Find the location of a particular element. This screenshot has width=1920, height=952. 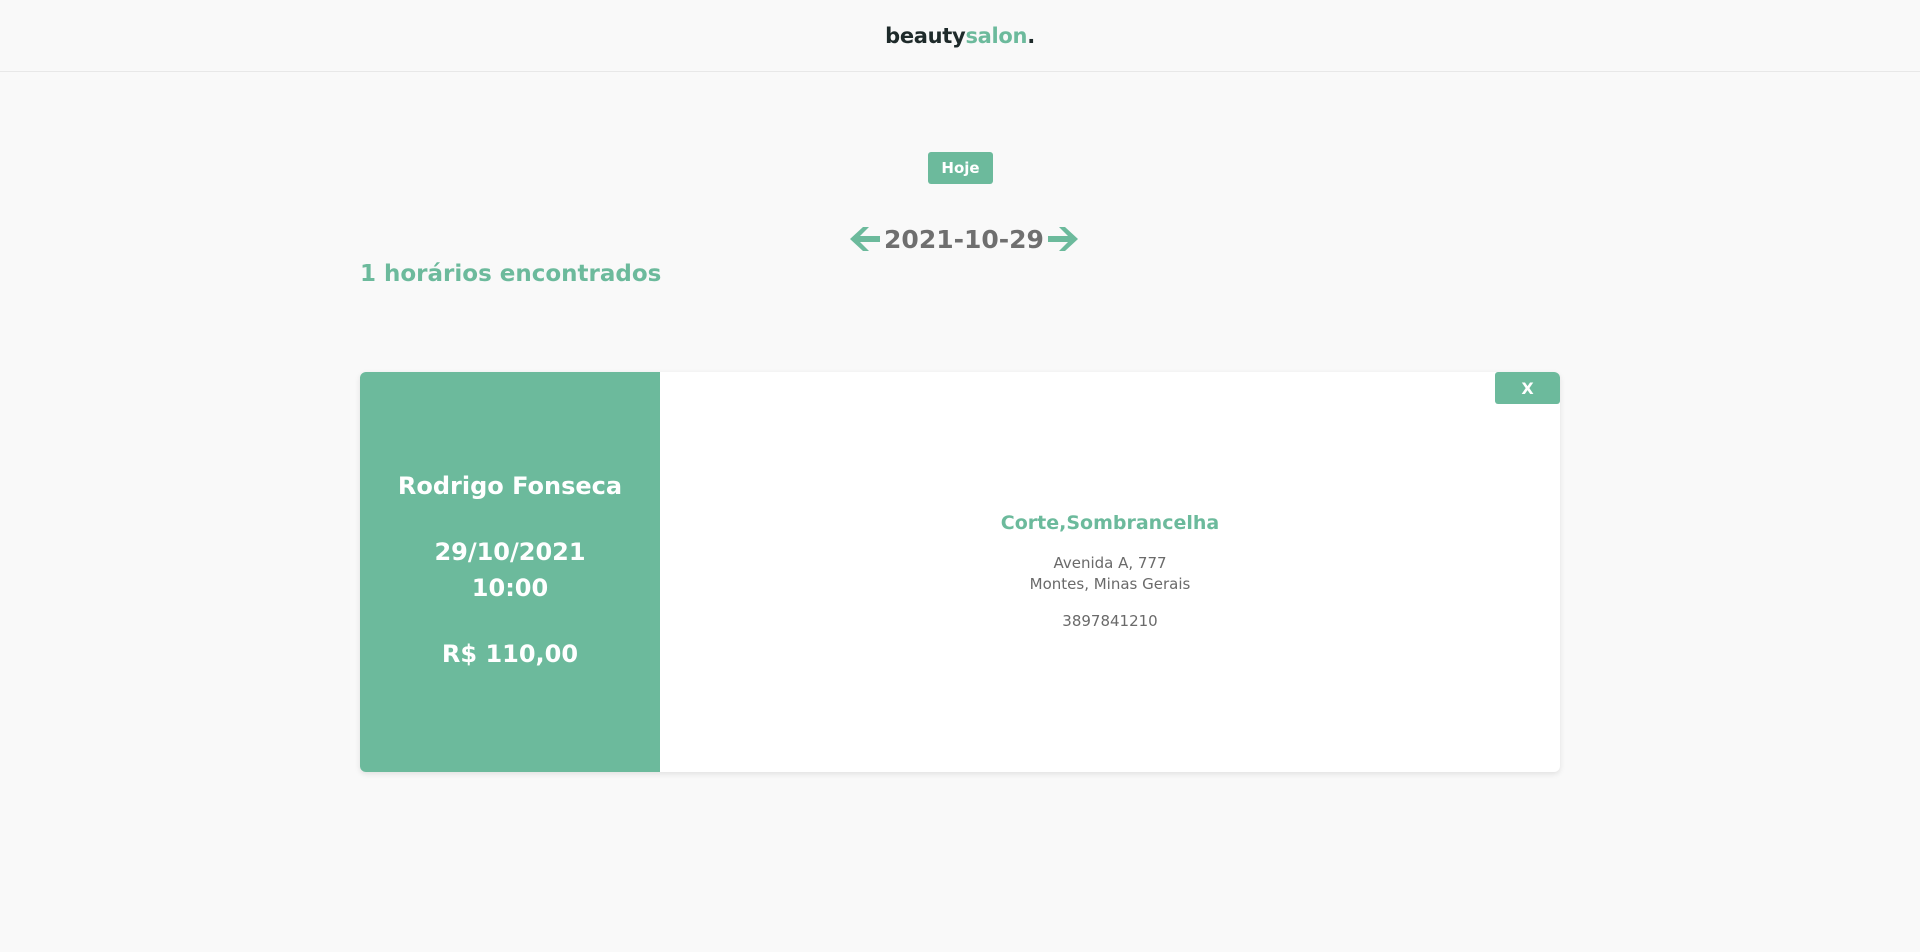

logo-text-salon: salon is located at coordinates (996, 35).